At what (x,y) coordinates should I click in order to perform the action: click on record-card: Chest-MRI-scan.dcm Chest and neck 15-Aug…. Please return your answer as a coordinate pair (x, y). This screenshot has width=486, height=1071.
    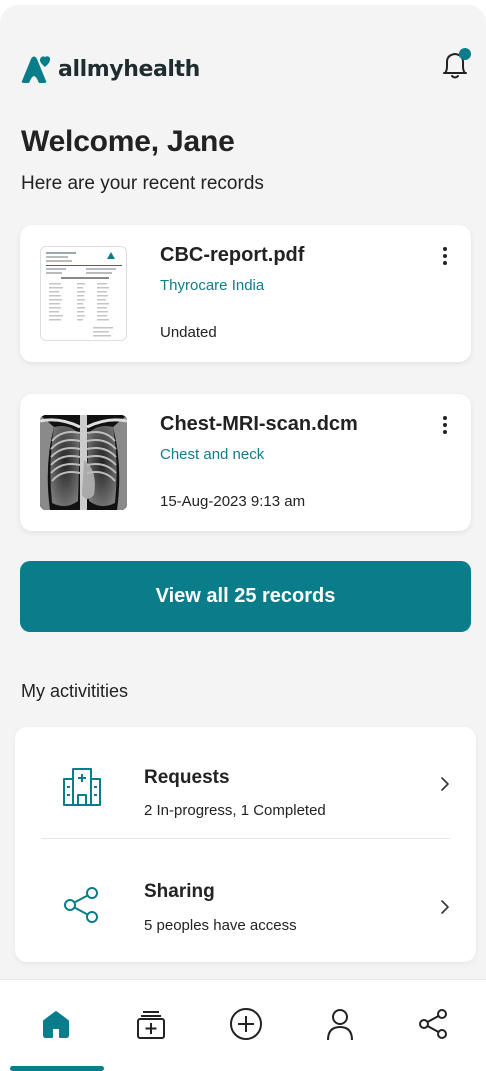
    Looking at the image, I should click on (245, 462).